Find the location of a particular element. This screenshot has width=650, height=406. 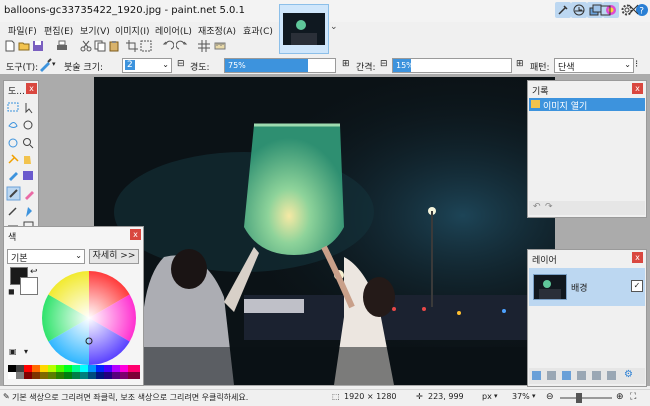

open-folder-icon is located at coordinates (24, 46).